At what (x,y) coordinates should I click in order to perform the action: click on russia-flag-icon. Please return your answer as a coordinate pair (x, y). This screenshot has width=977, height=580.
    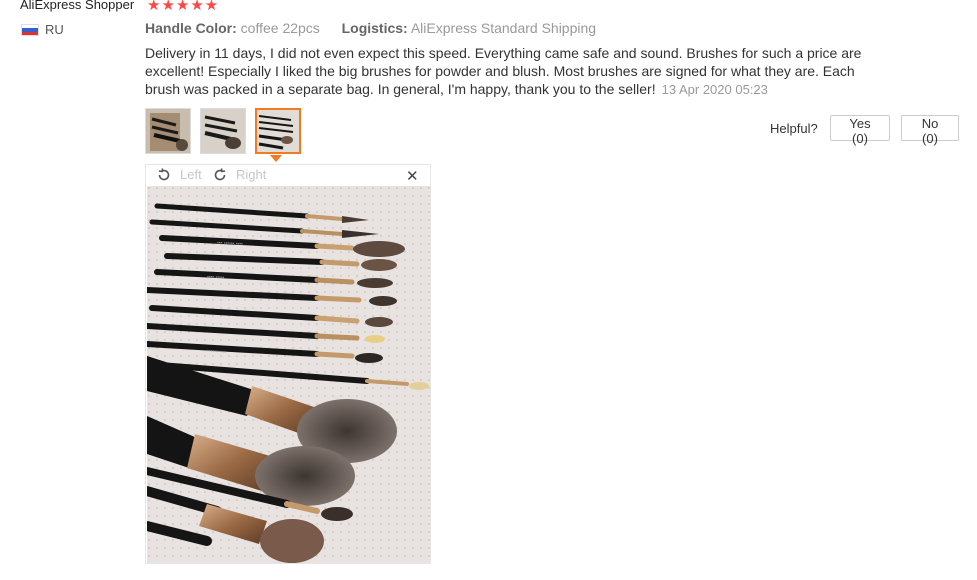
    Looking at the image, I should click on (30, 30).